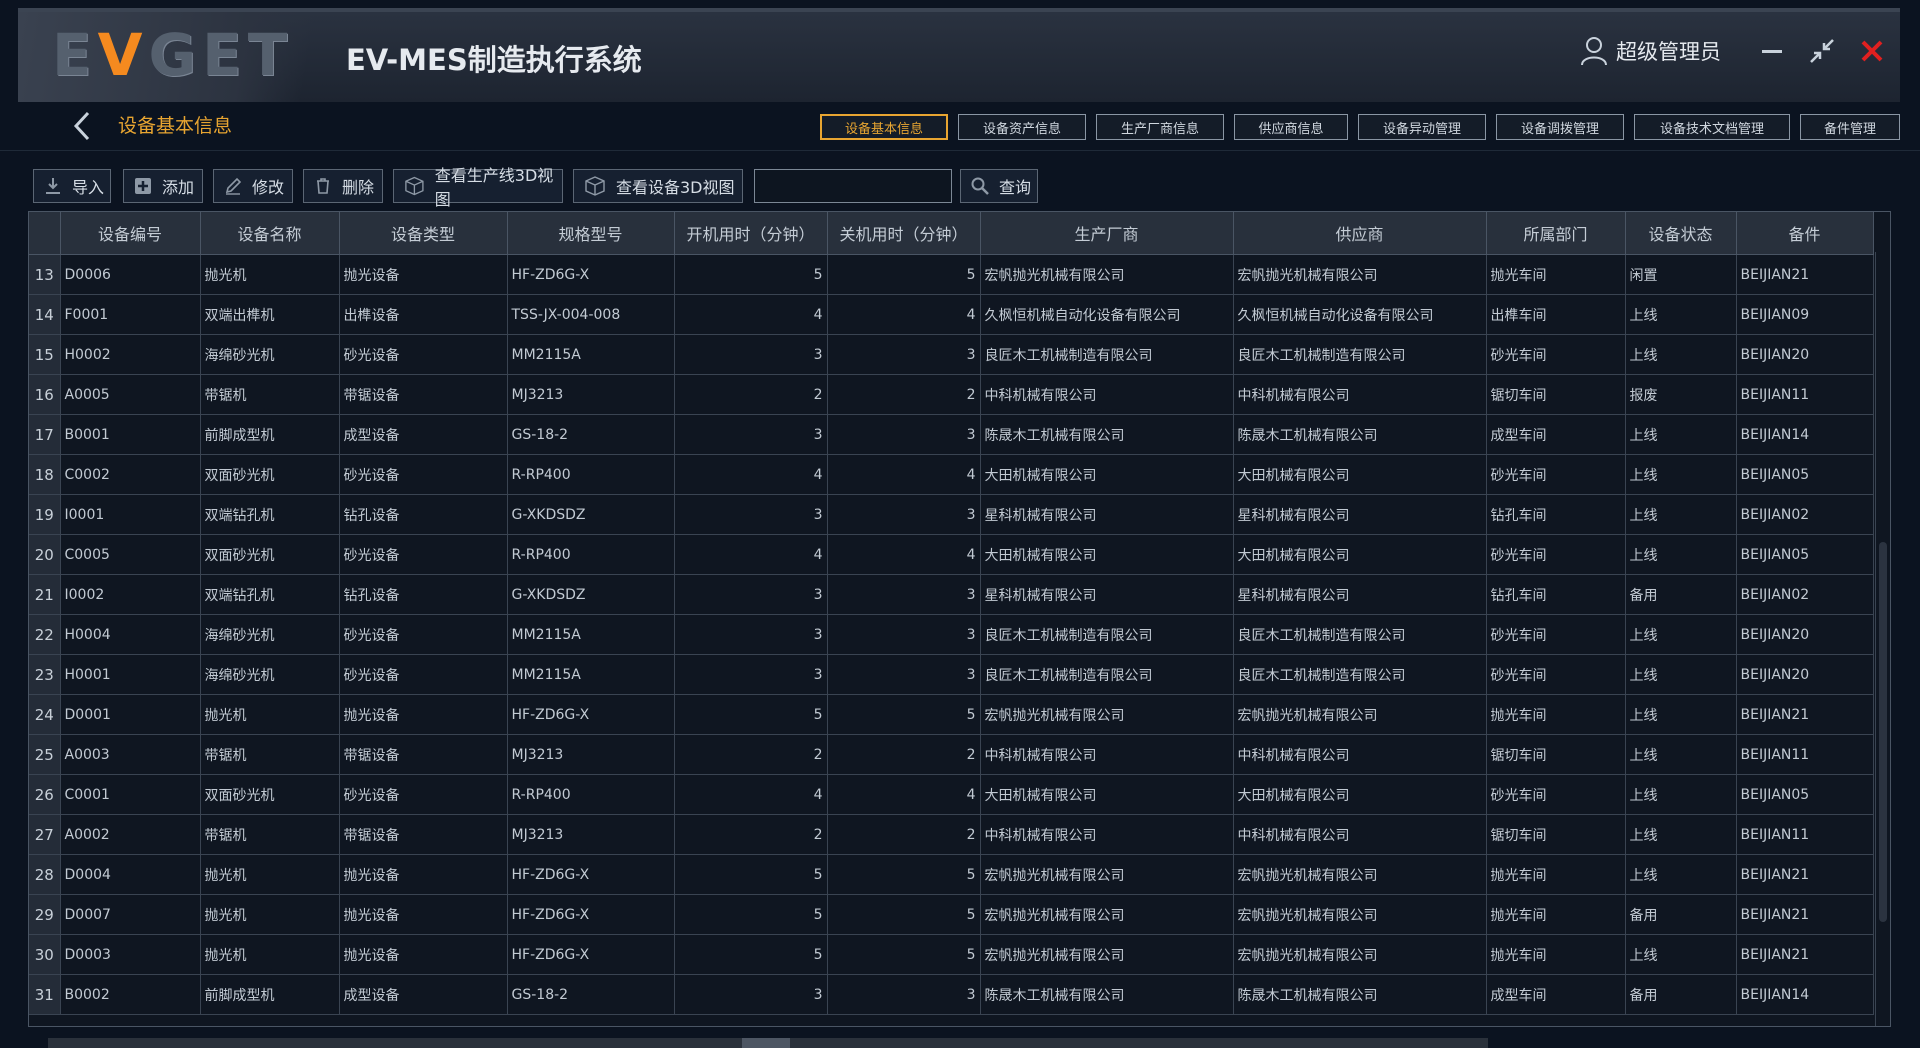 The width and height of the screenshot is (1920, 1048). I want to click on tab-device-asset-info: 设备资产信息, so click(1022, 127).